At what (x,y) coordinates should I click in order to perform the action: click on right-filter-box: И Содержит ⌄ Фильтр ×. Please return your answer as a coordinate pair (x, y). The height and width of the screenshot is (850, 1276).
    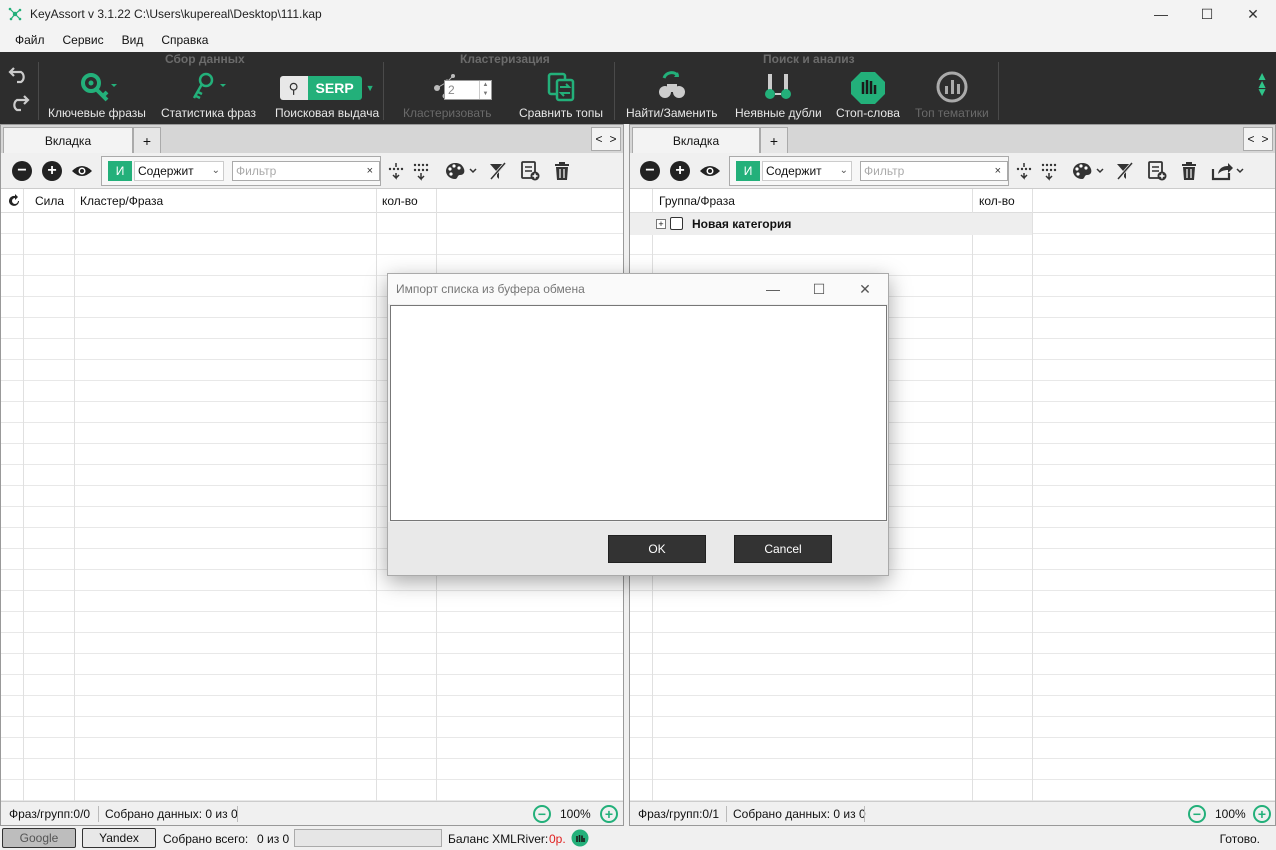
    Looking at the image, I should click on (869, 171).